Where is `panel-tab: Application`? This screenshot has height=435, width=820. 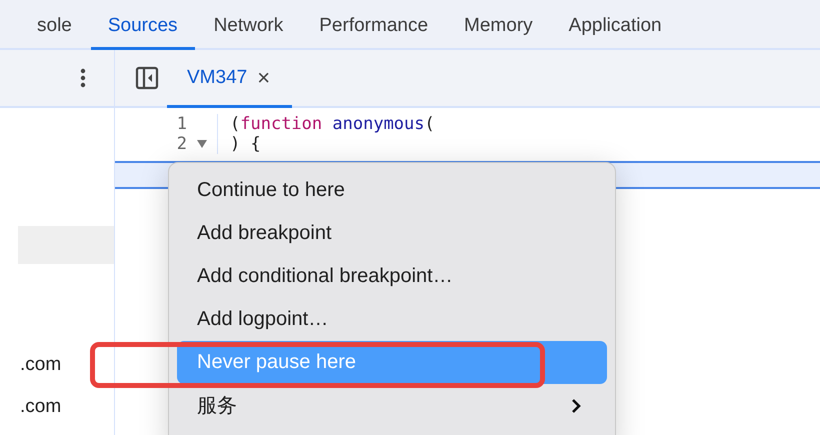 panel-tab: Application is located at coordinates (615, 25).